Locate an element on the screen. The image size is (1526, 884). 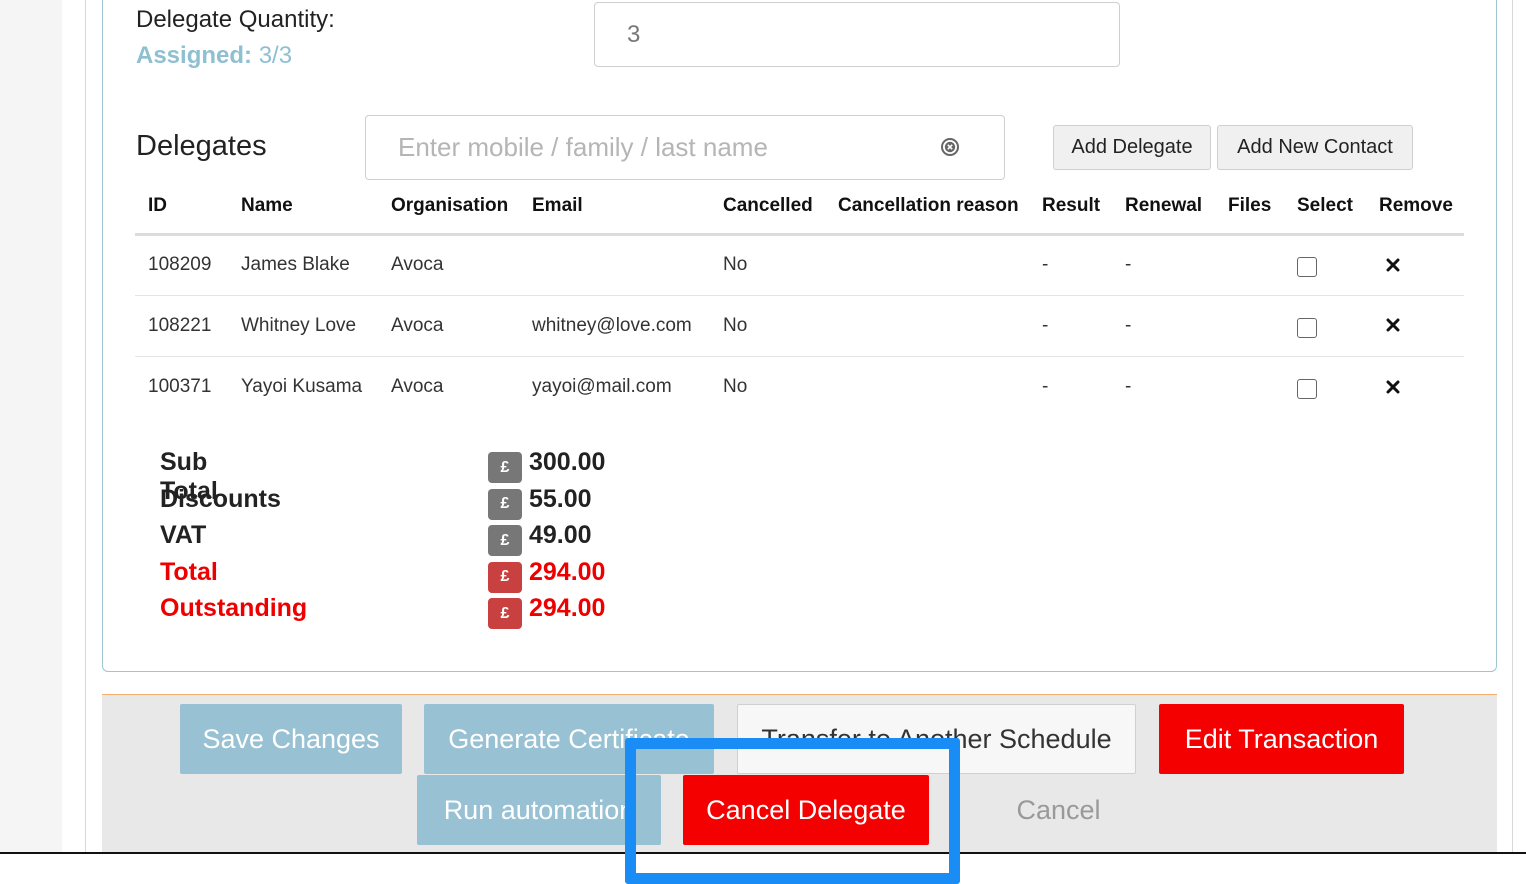
assigned-count: Assigned: 3/3 is located at coordinates (214, 56).